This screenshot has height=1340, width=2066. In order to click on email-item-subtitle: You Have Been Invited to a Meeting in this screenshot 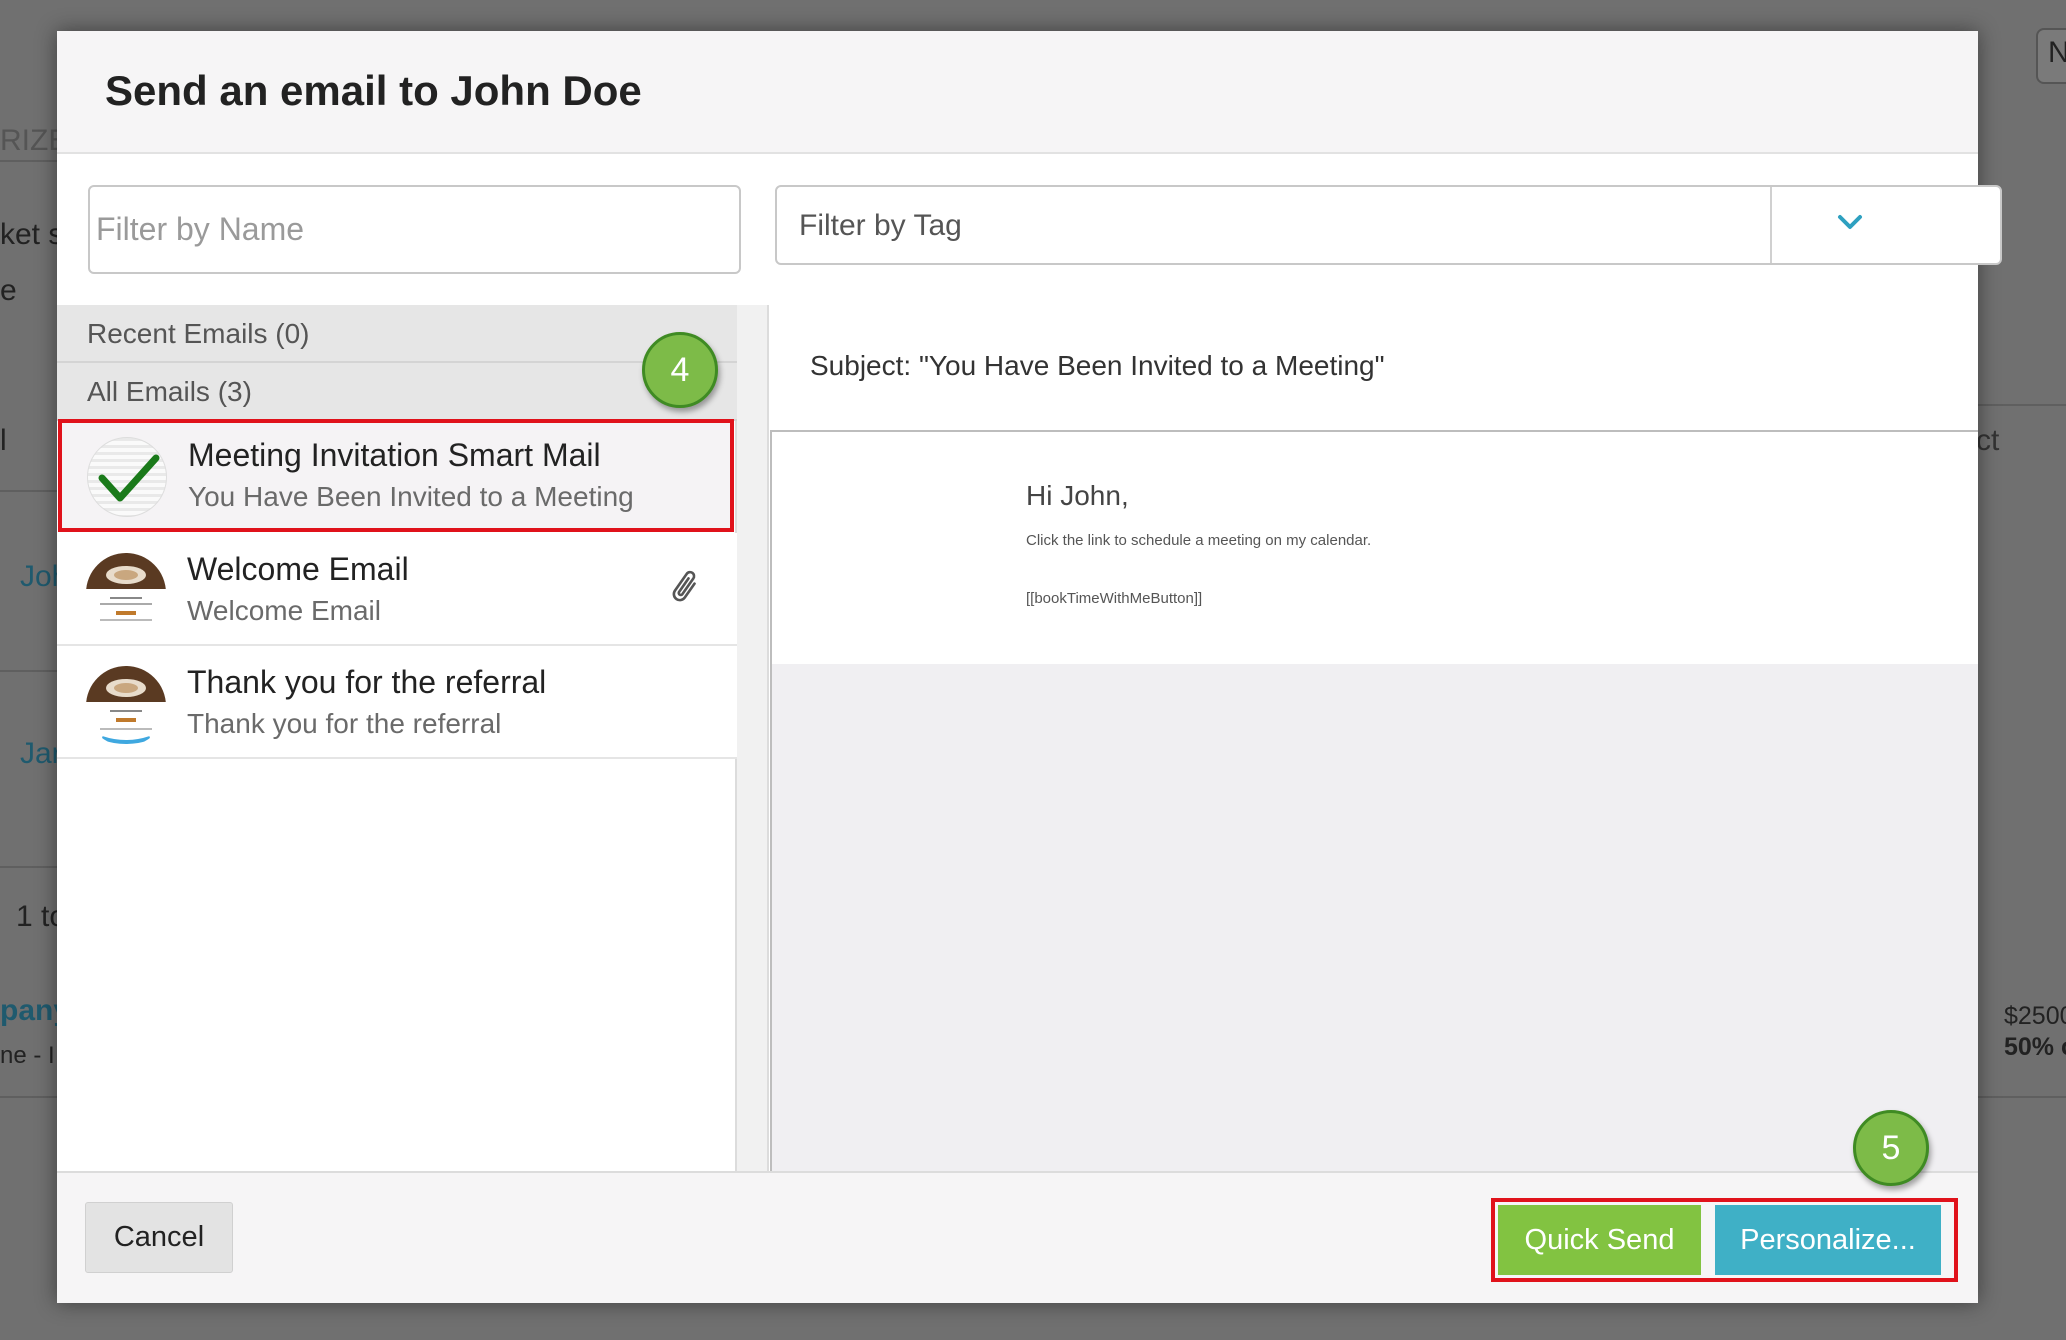, I will do `click(411, 496)`.